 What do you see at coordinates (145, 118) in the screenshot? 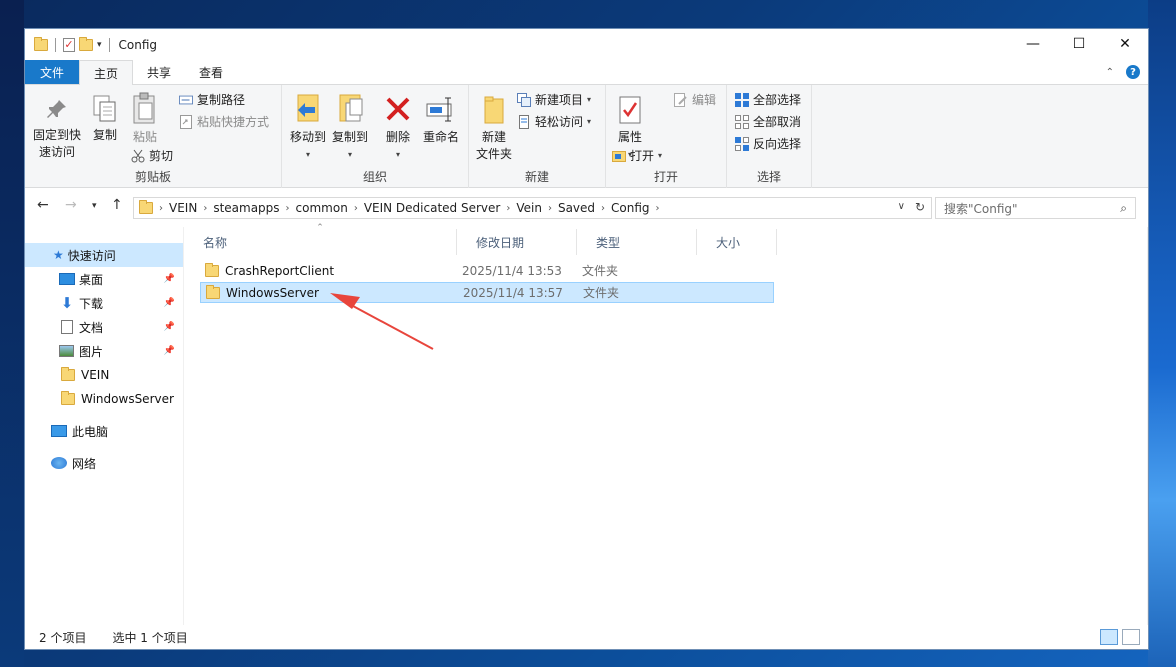
I see `paste-button: 粘贴` at bounding box center [145, 118].